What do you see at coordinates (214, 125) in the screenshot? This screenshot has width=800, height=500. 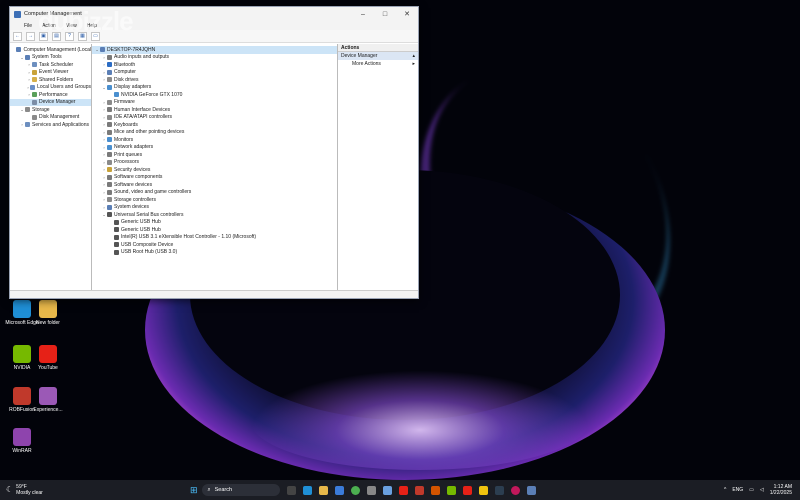 I see `device-row: › Keyboards` at bounding box center [214, 125].